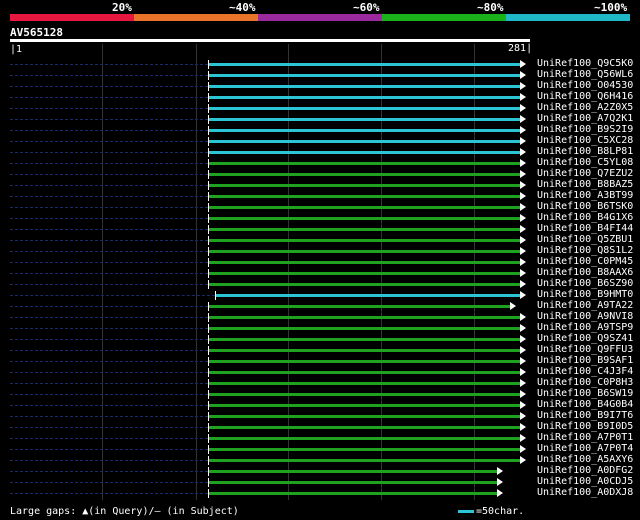  Describe the element at coordinates (585, 63) in the screenshot. I see `hit-name-link: UniRef100_Q9C5K0` at that location.